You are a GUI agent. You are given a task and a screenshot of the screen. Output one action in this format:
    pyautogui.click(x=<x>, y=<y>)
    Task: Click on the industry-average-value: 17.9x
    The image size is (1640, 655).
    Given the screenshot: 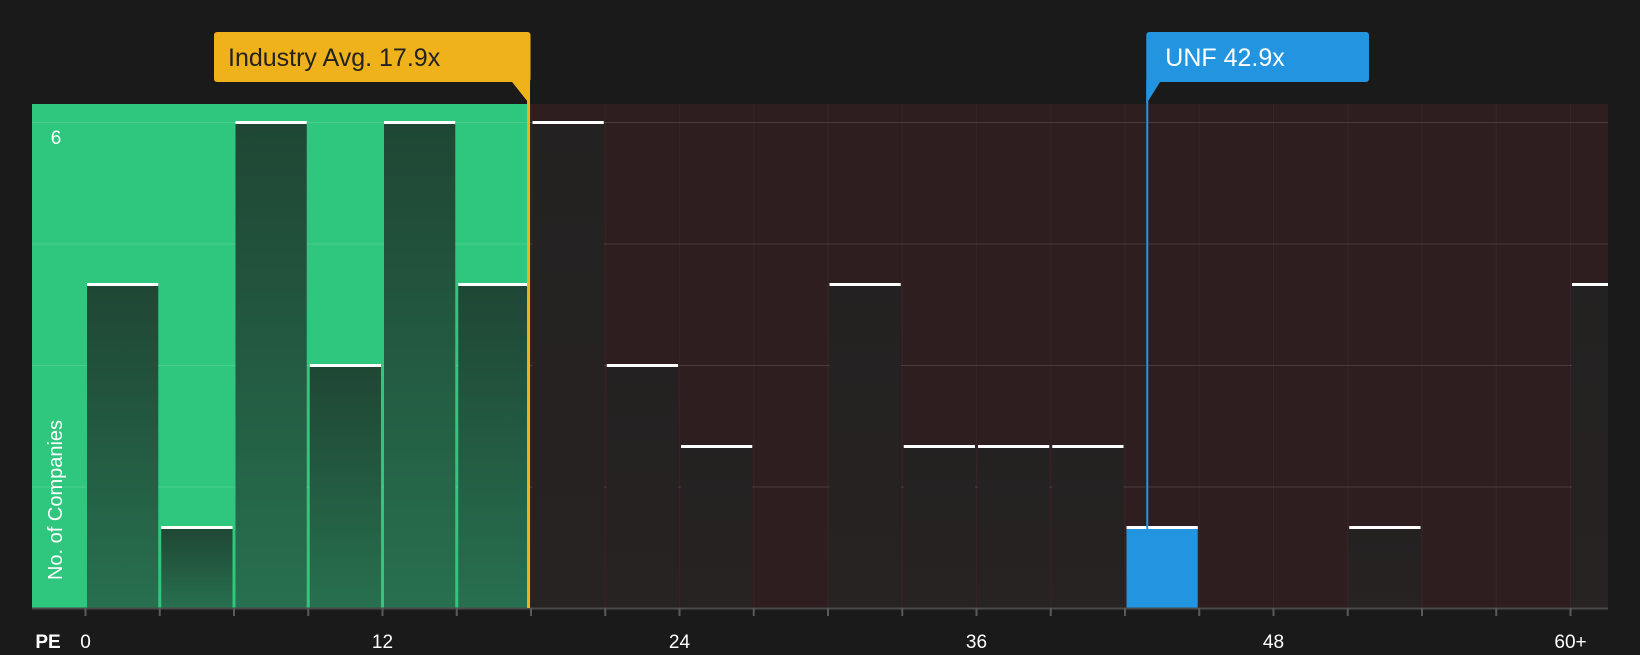 What is the action you would take?
    pyautogui.click(x=410, y=58)
    